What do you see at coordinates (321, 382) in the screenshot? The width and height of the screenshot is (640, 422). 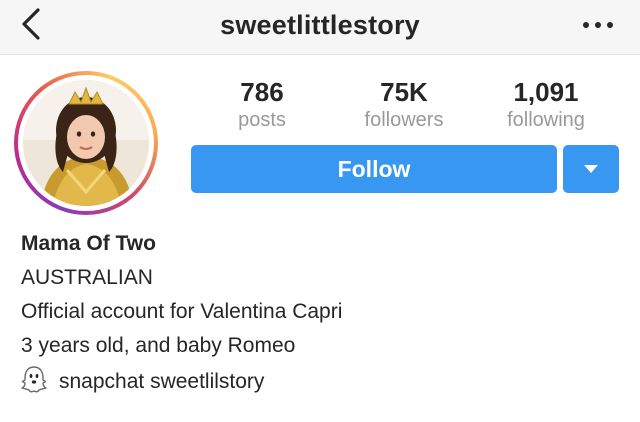 I see `snapchat-line: snapchat sweetlilstory` at bounding box center [321, 382].